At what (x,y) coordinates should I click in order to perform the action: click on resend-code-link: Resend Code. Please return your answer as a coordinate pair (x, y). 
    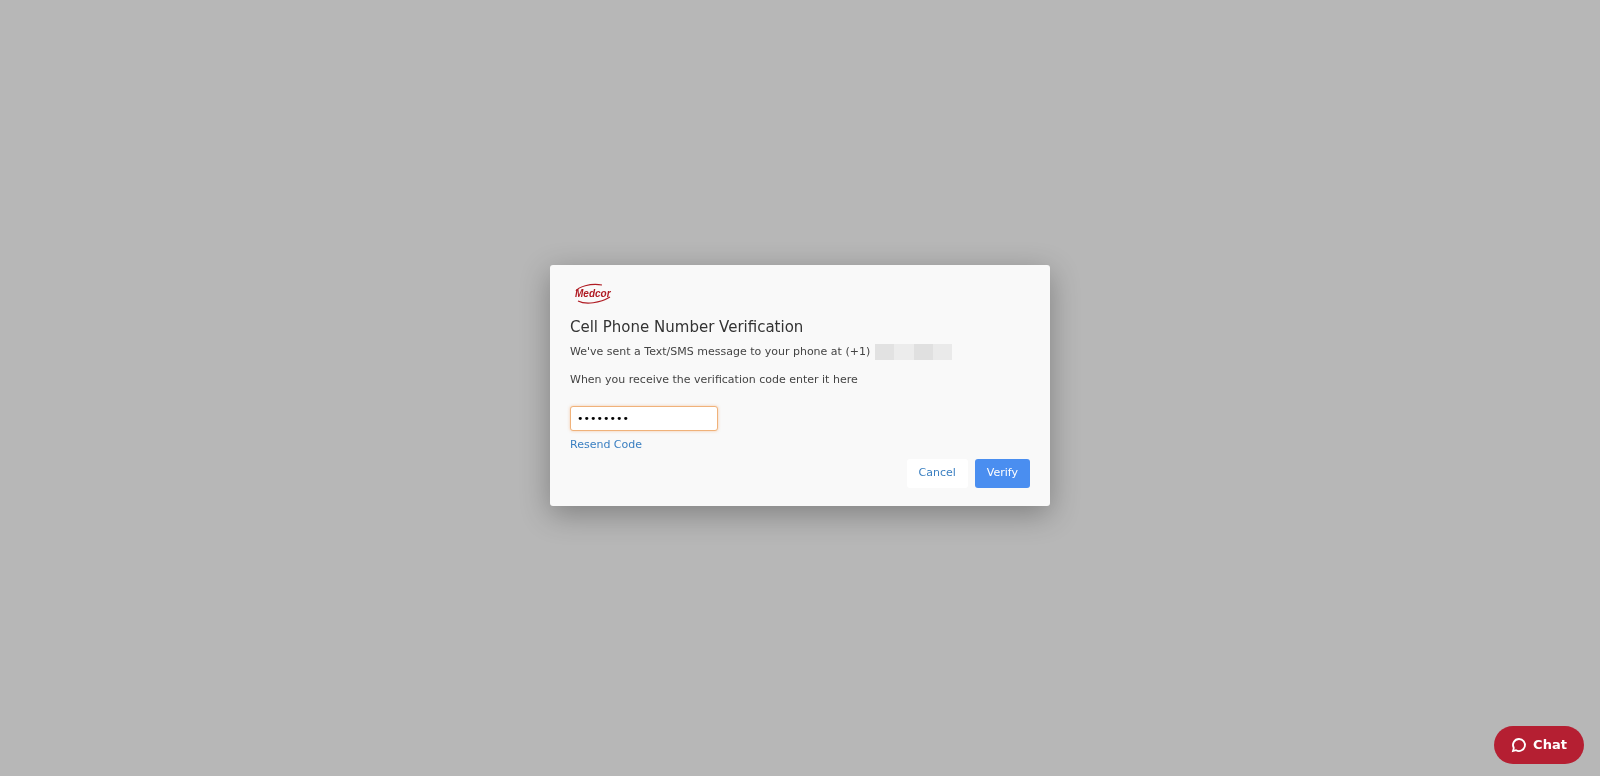
    Looking at the image, I should click on (606, 444).